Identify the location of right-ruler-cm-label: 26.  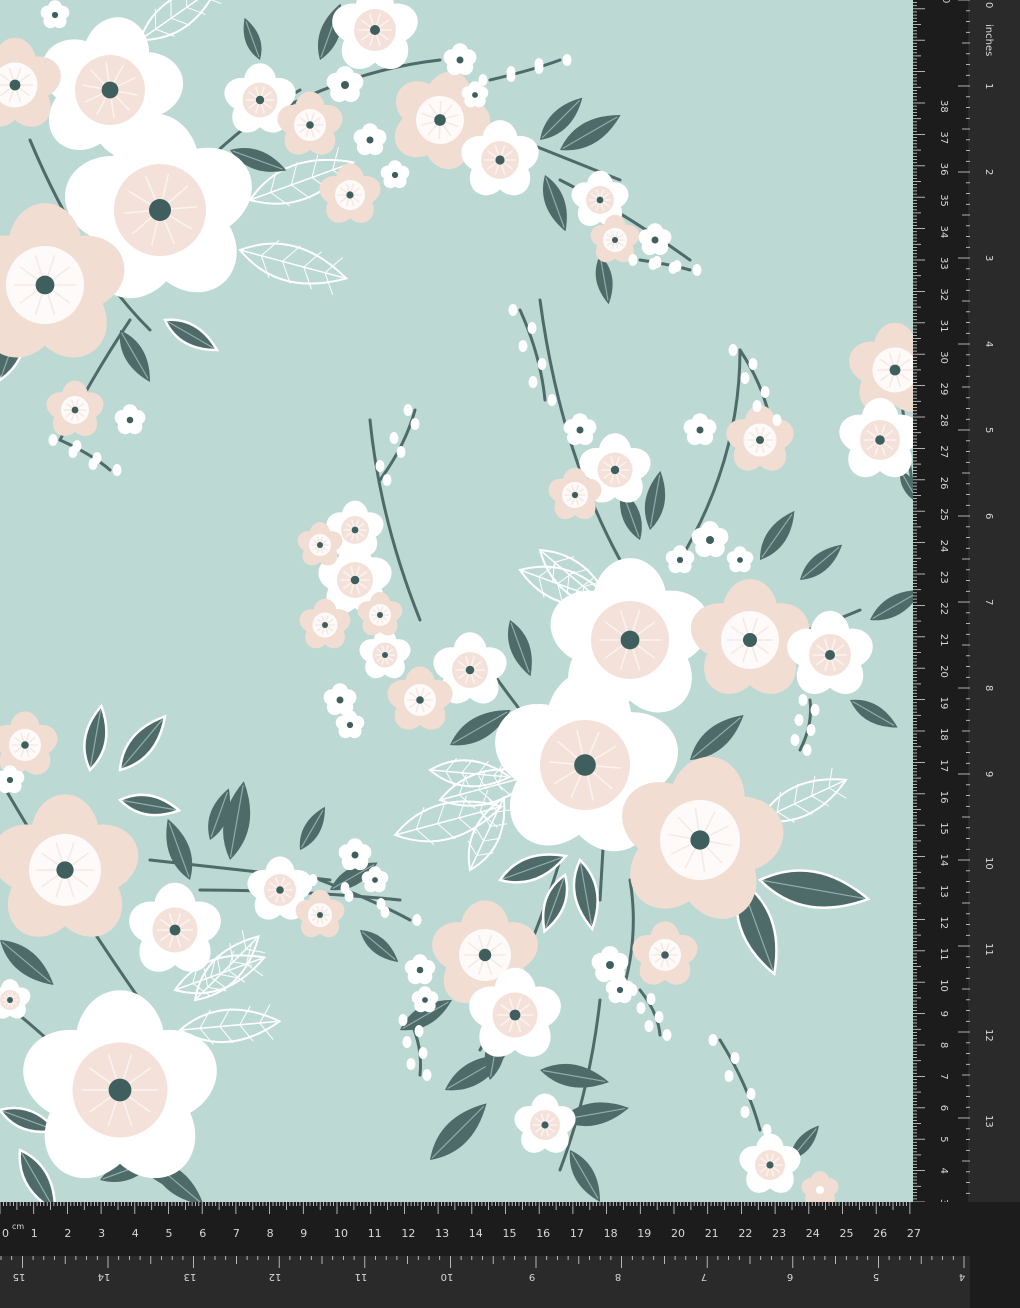
(943, 483).